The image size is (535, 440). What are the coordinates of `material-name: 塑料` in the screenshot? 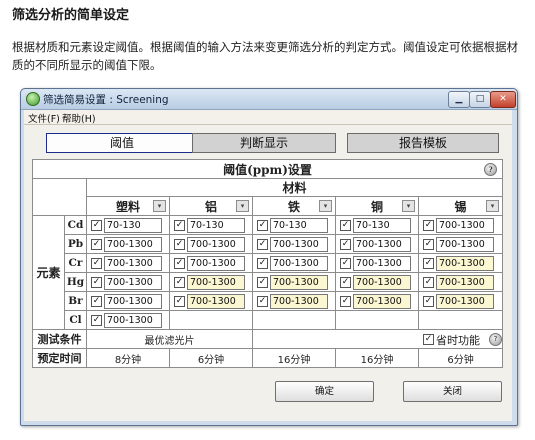 It's located at (127, 206).